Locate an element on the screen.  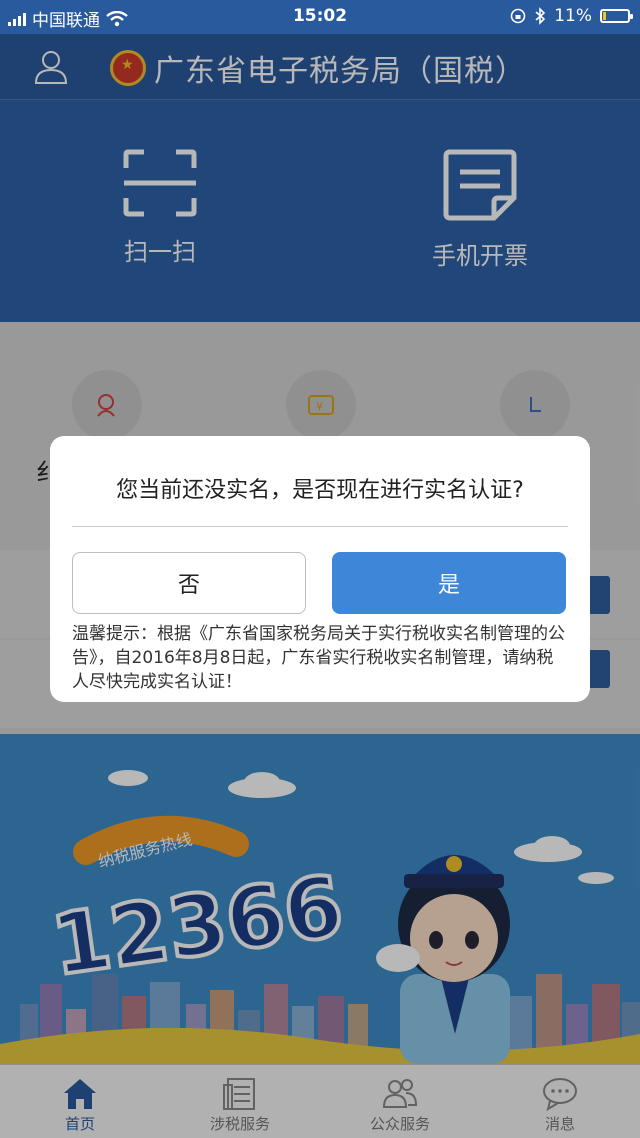
battery-fill is located at coordinates (604, 16).